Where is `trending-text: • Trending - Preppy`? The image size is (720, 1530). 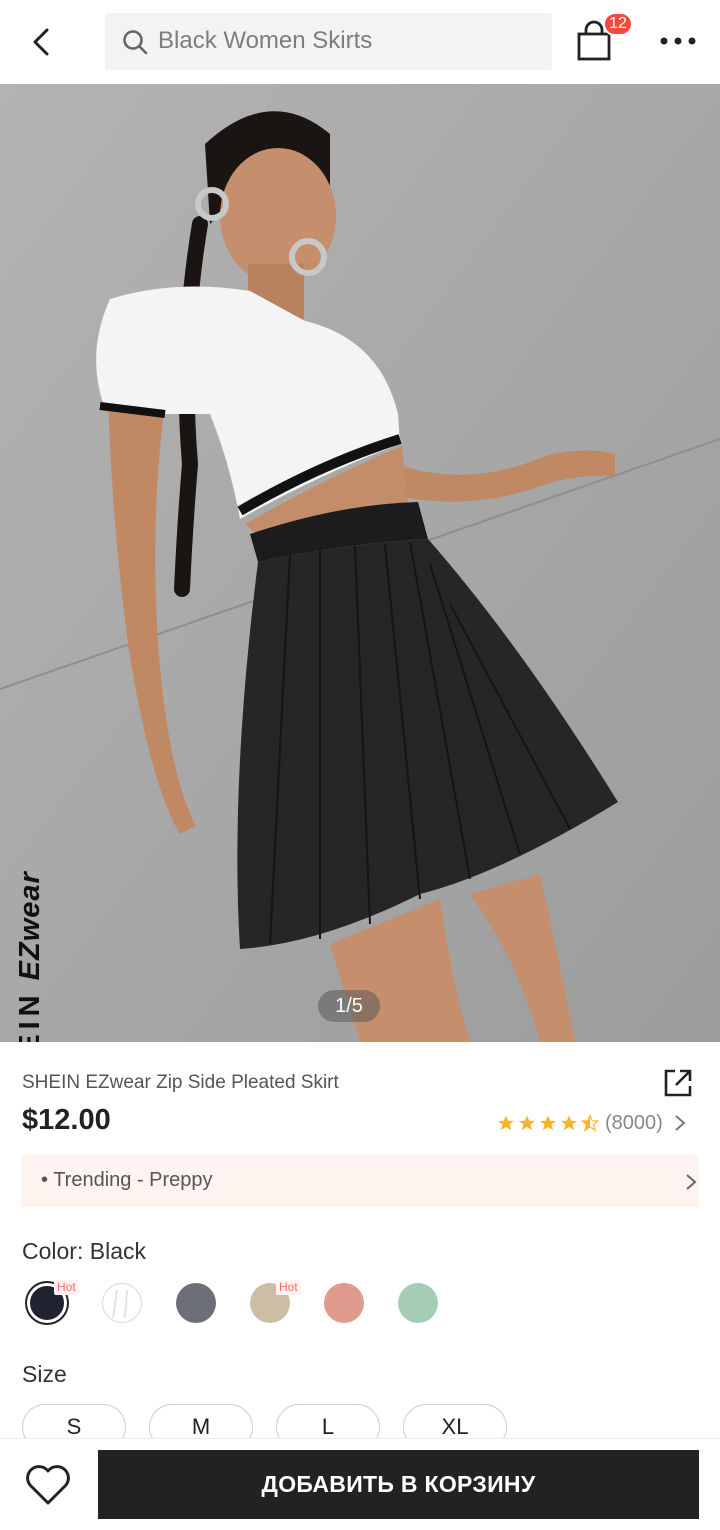 trending-text: • Trending - Preppy is located at coordinates (127, 1180).